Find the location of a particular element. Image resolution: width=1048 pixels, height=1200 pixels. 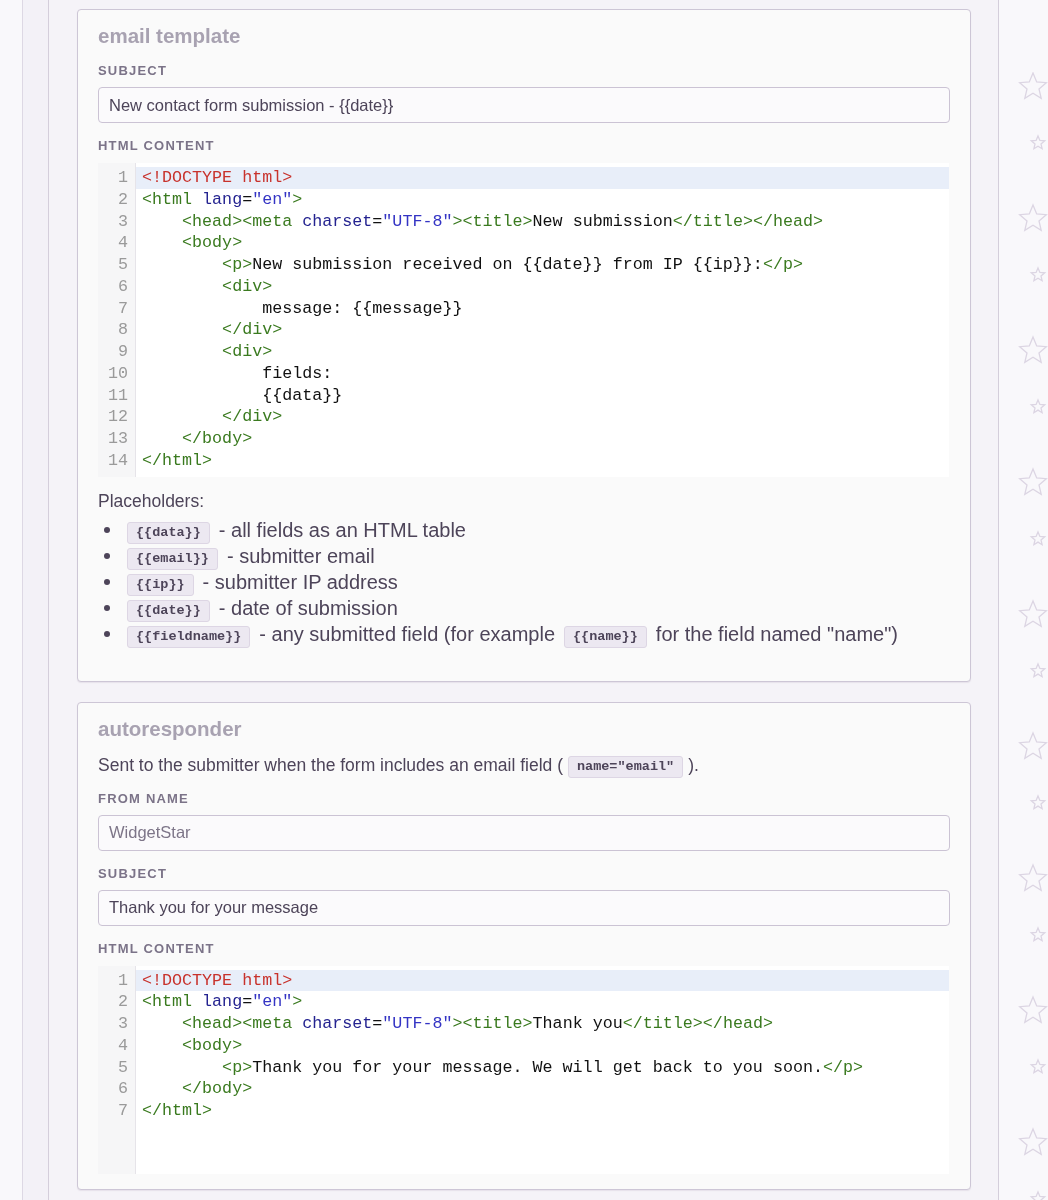

code-line: <head><meta charset="UTF-8"><title>New submission</title></head> is located at coordinates (502, 221).